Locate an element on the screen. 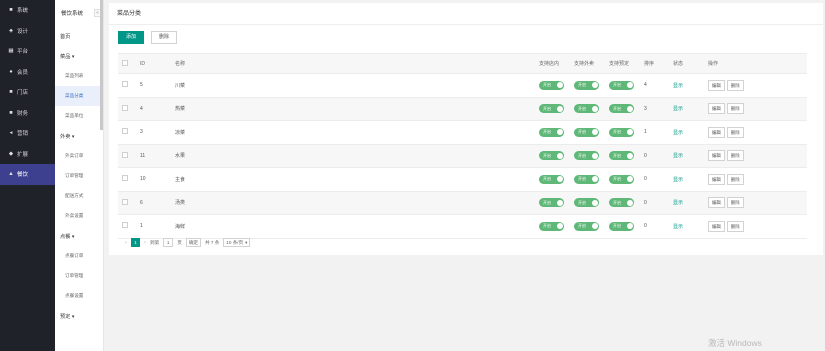 The width and height of the screenshot is (825, 351). row-name: 川菜 is located at coordinates (353, 85).